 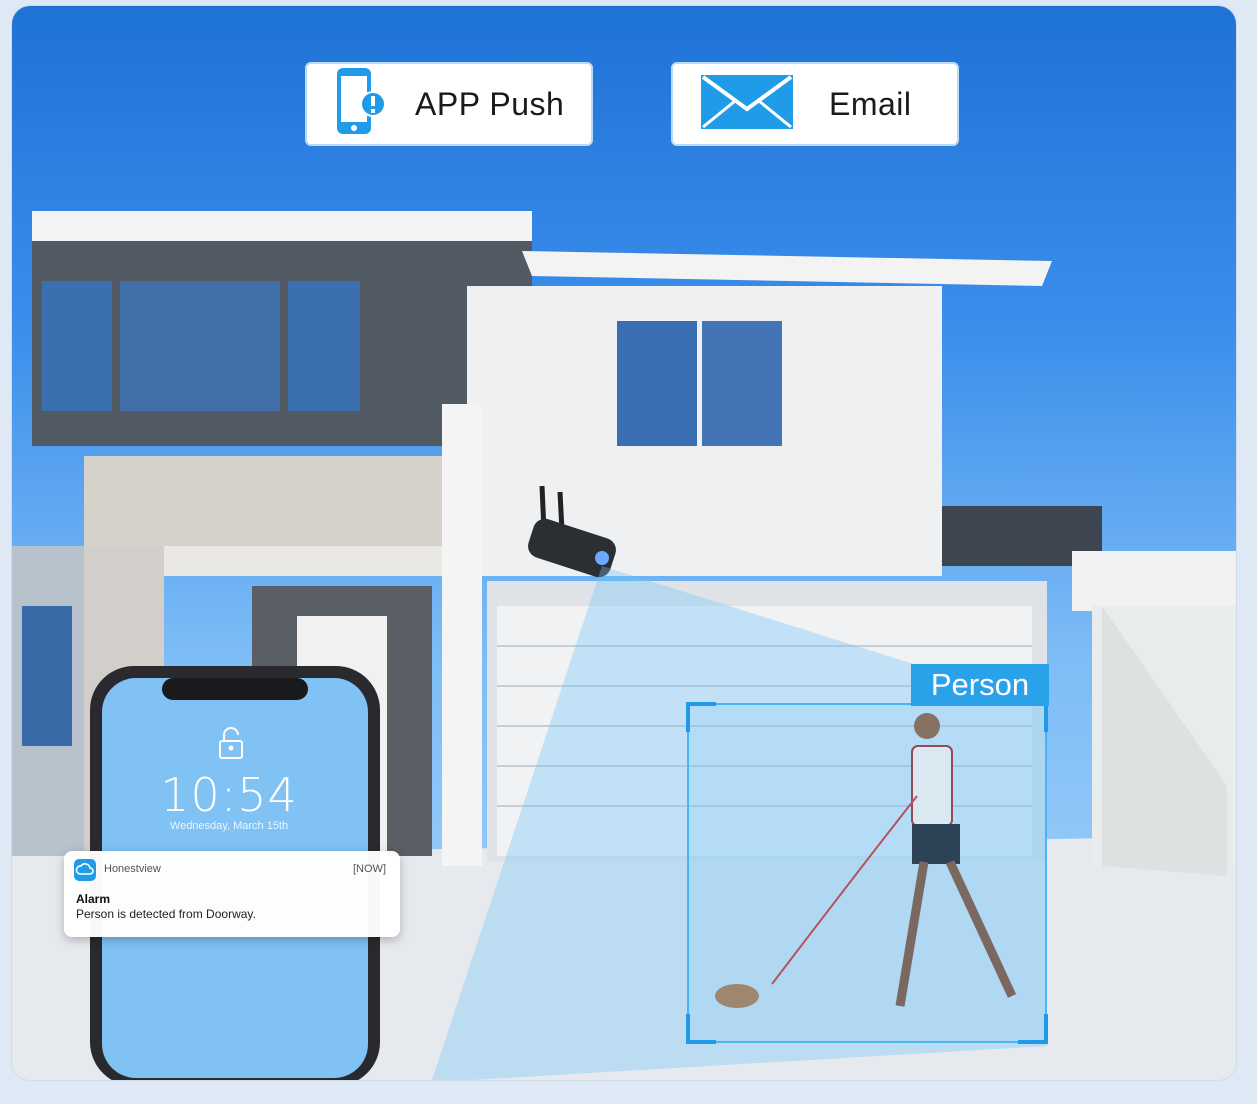 I want to click on envelope-icon, so click(x=747, y=104).